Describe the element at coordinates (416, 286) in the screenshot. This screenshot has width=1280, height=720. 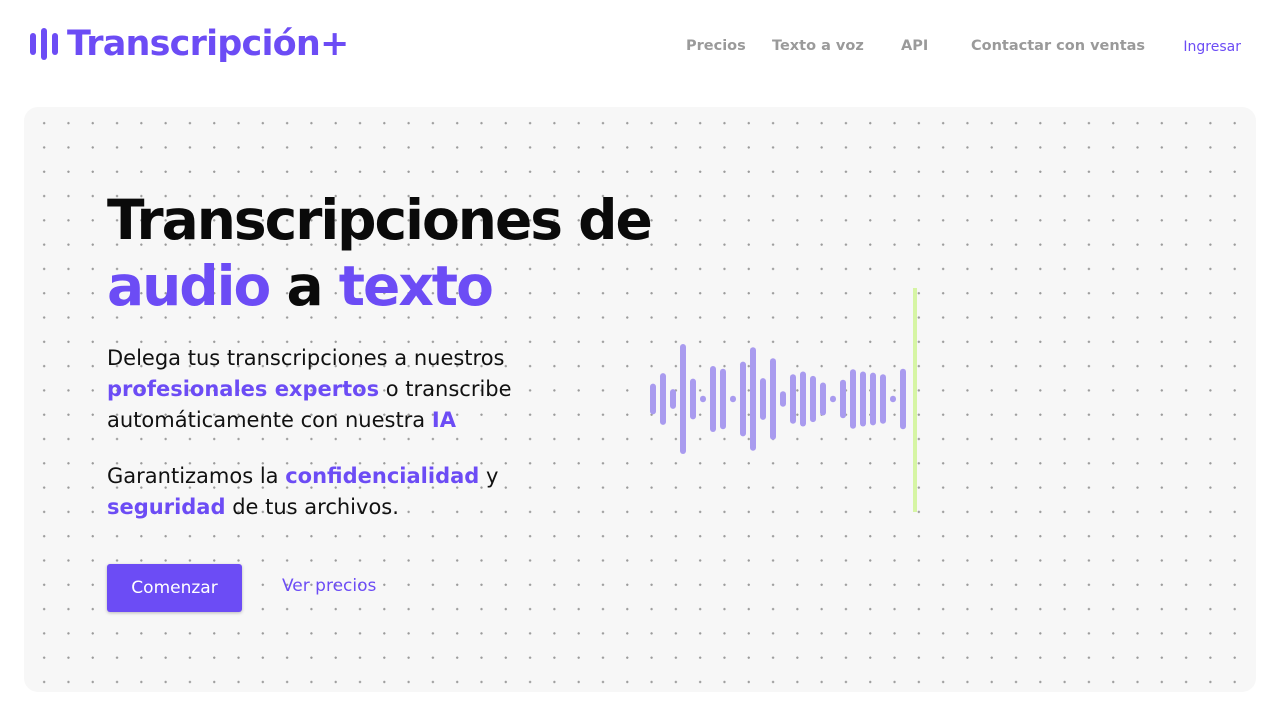
I see `hero-title-texto: texto` at that location.